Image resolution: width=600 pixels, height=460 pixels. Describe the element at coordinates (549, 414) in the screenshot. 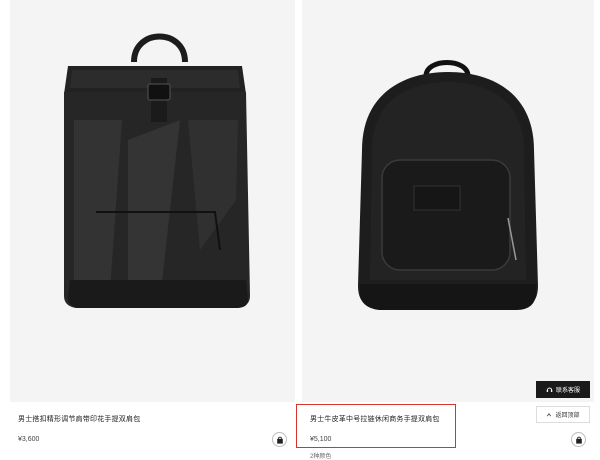

I see `chevron-up-icon` at that location.